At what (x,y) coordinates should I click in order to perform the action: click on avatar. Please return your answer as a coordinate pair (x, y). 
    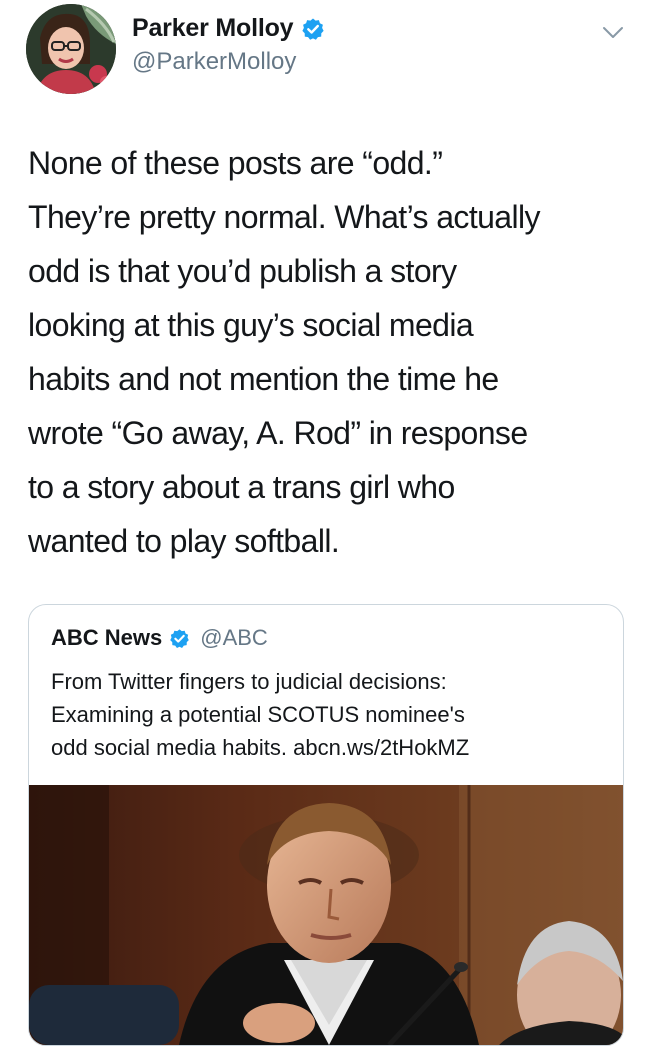
    Looking at the image, I should click on (71, 49).